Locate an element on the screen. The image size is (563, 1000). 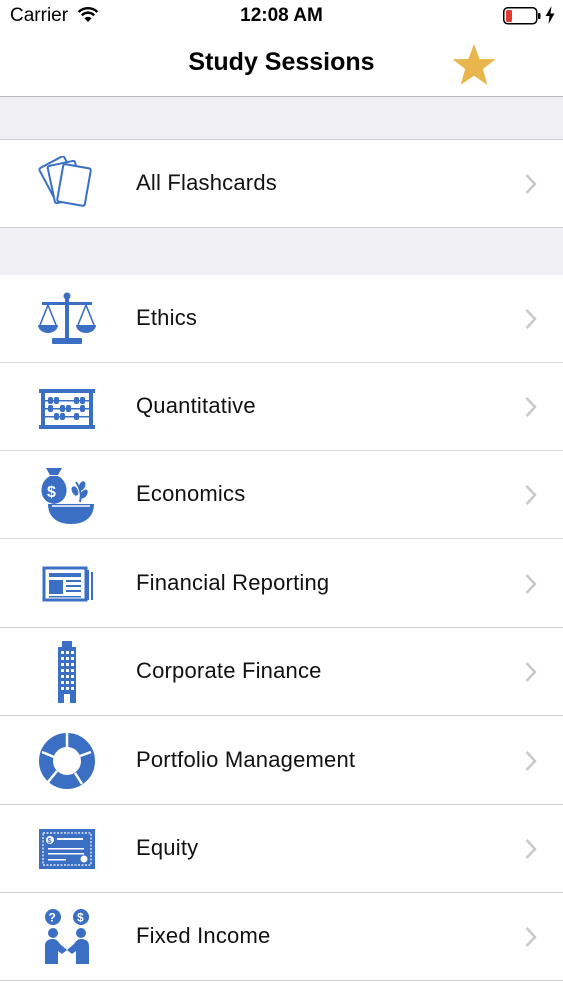
scales-icon is located at coordinates (67, 319).